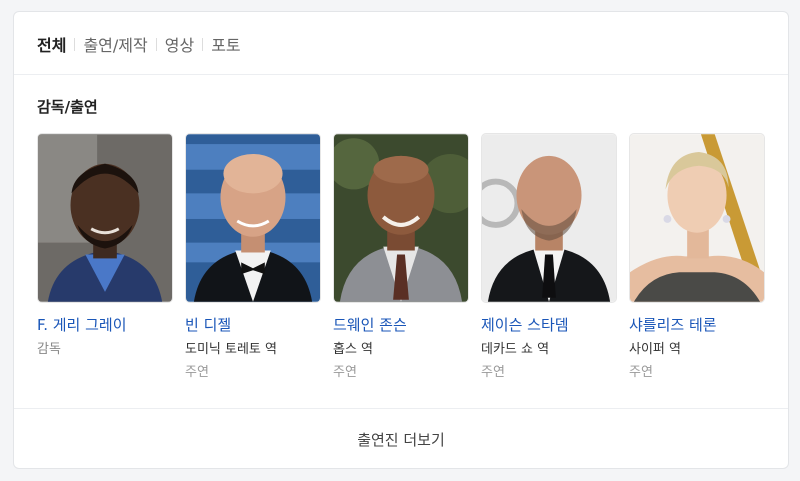 This screenshot has height=481, width=800. I want to click on tab-all: 전체, so click(51, 44).